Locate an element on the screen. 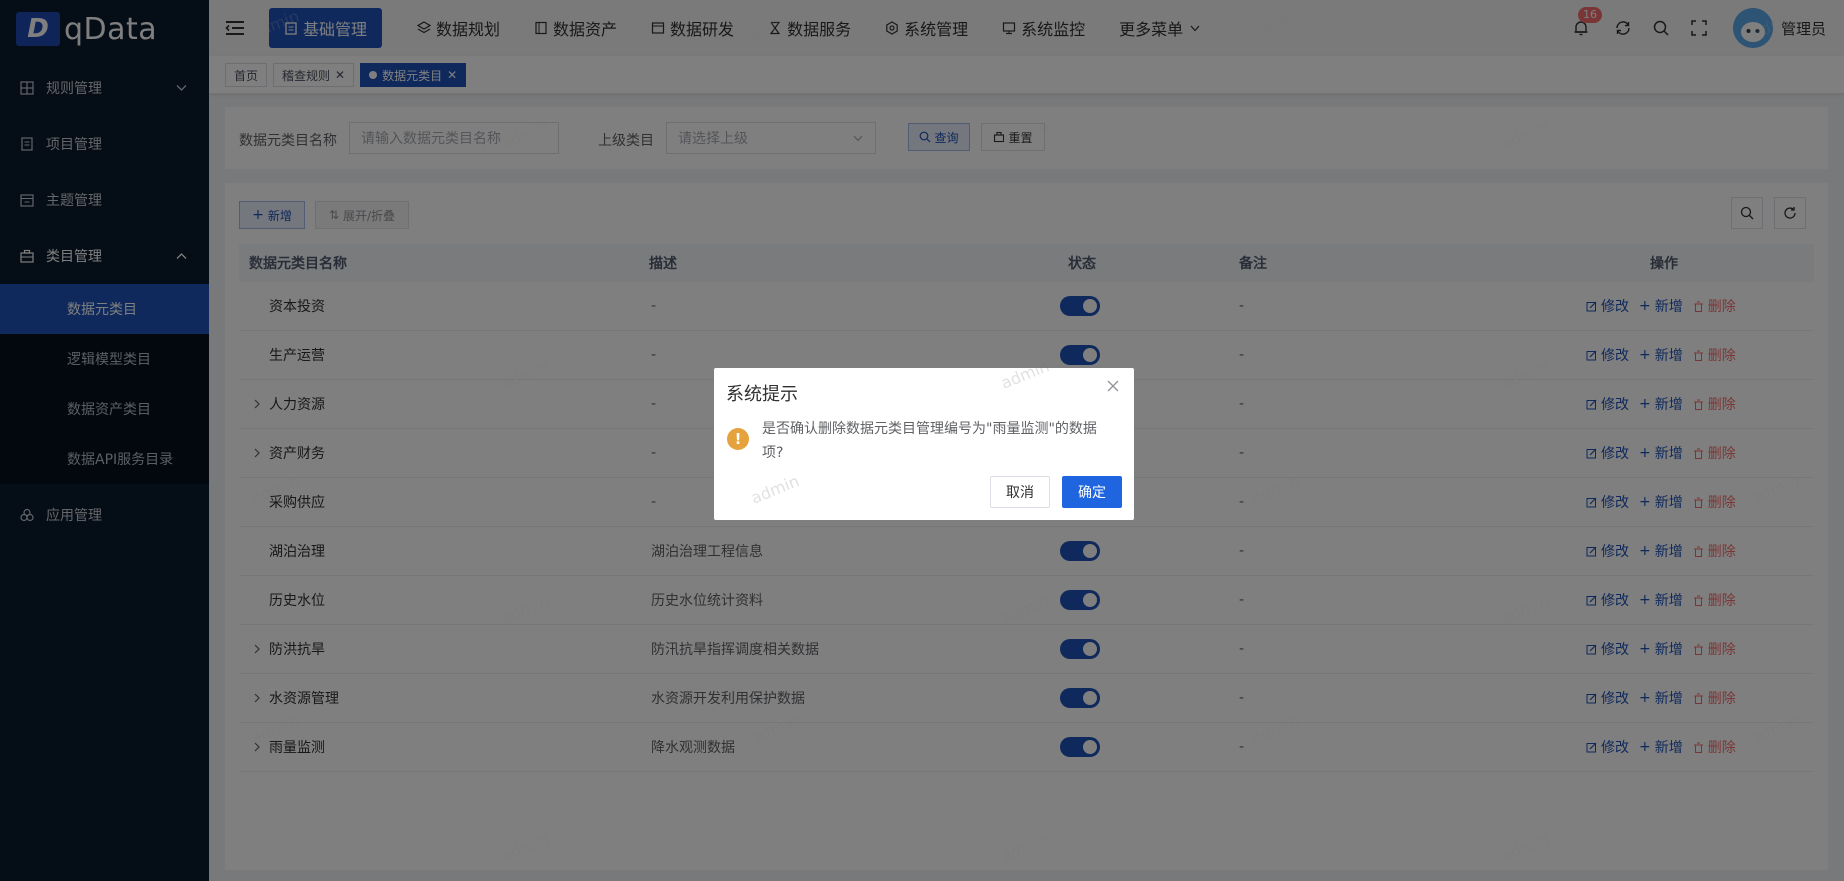  cancel-button: 取消 is located at coordinates (1020, 492).